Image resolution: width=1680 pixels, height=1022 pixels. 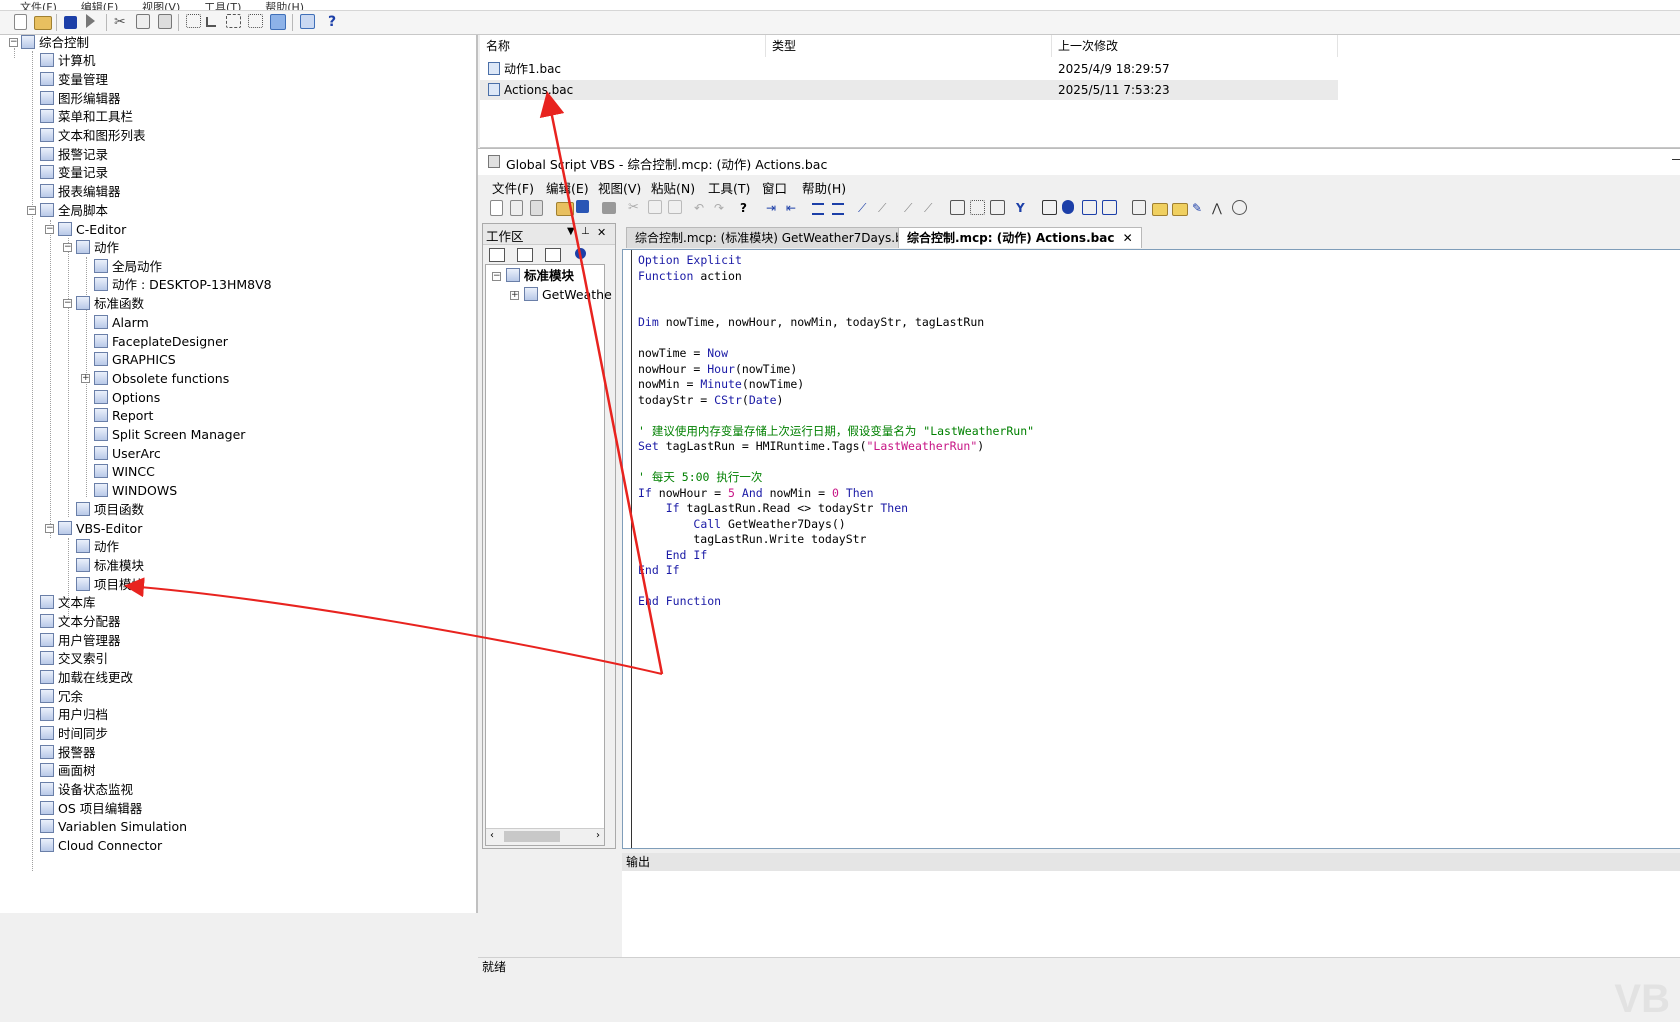 I want to click on arrow-to-actions-bac, so click(x=601, y=383).